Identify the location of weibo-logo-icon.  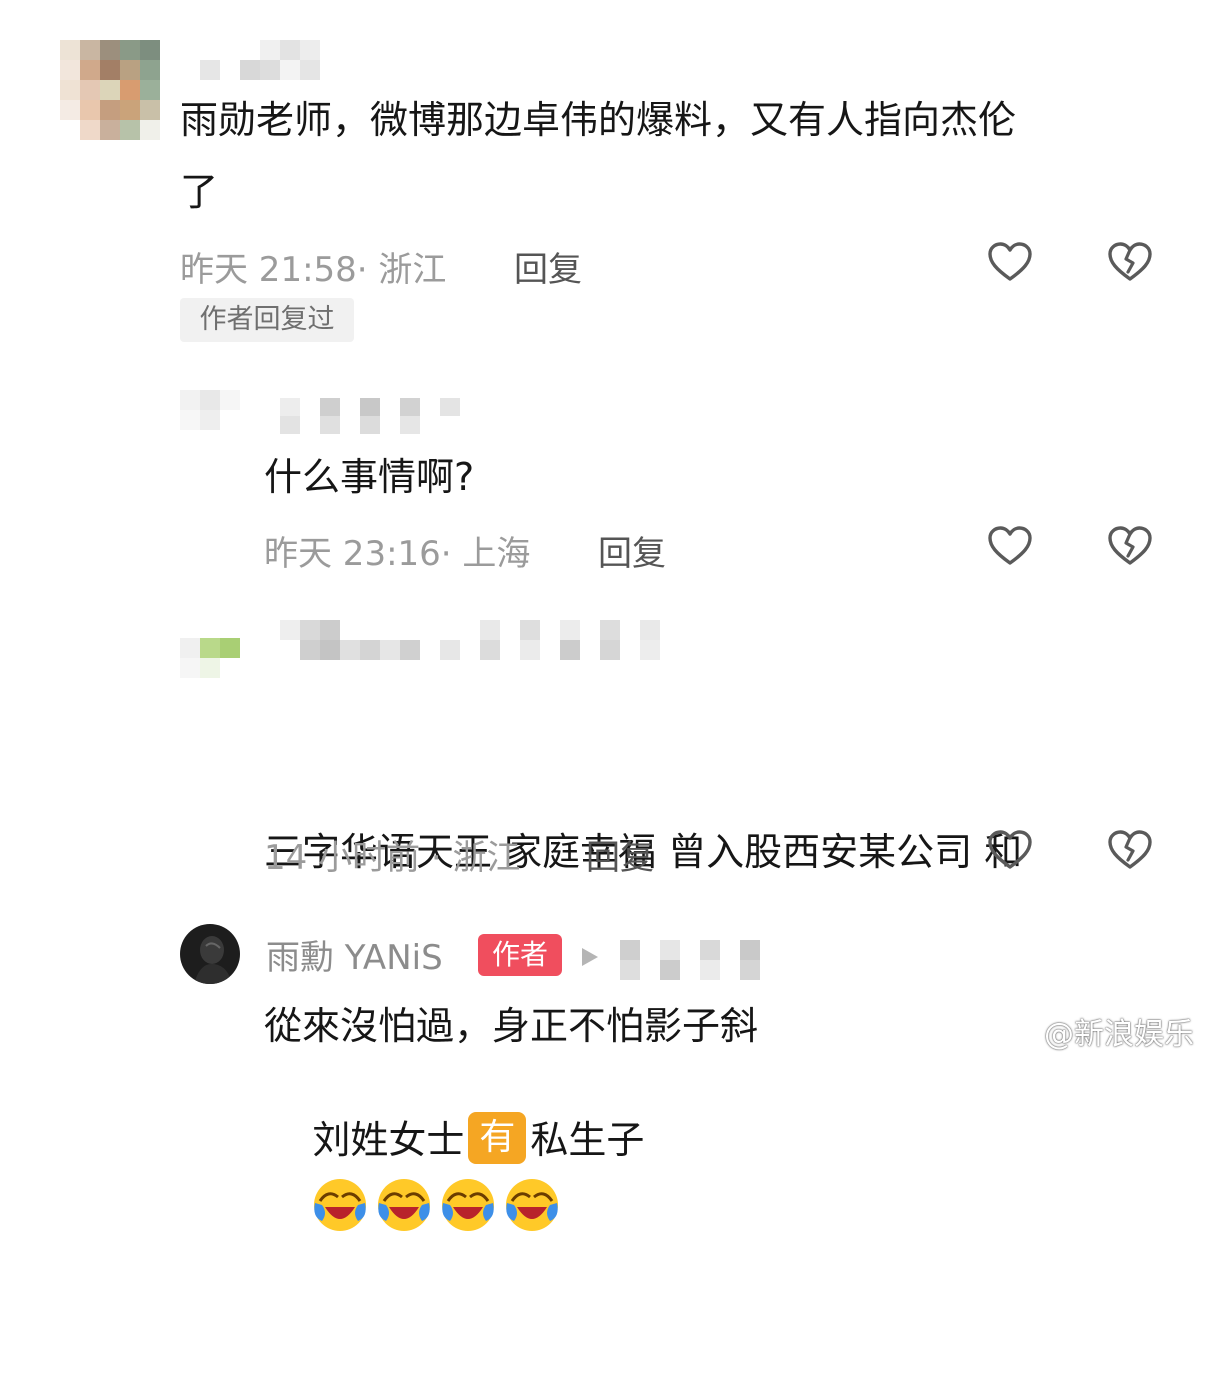
(1023, 1036).